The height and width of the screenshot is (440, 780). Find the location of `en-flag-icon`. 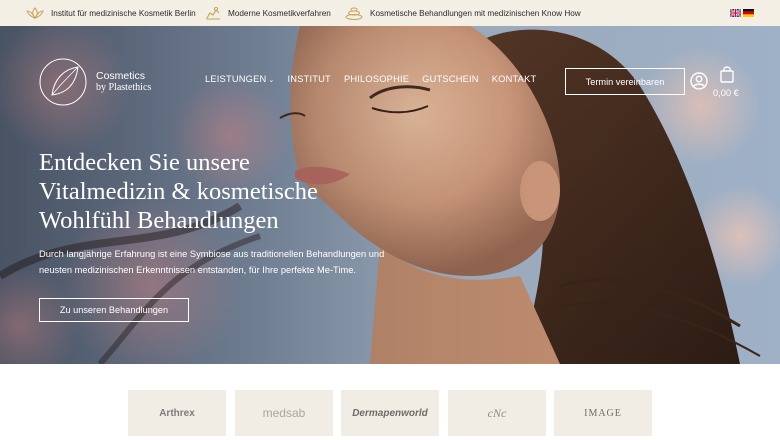

en-flag-icon is located at coordinates (735, 13).